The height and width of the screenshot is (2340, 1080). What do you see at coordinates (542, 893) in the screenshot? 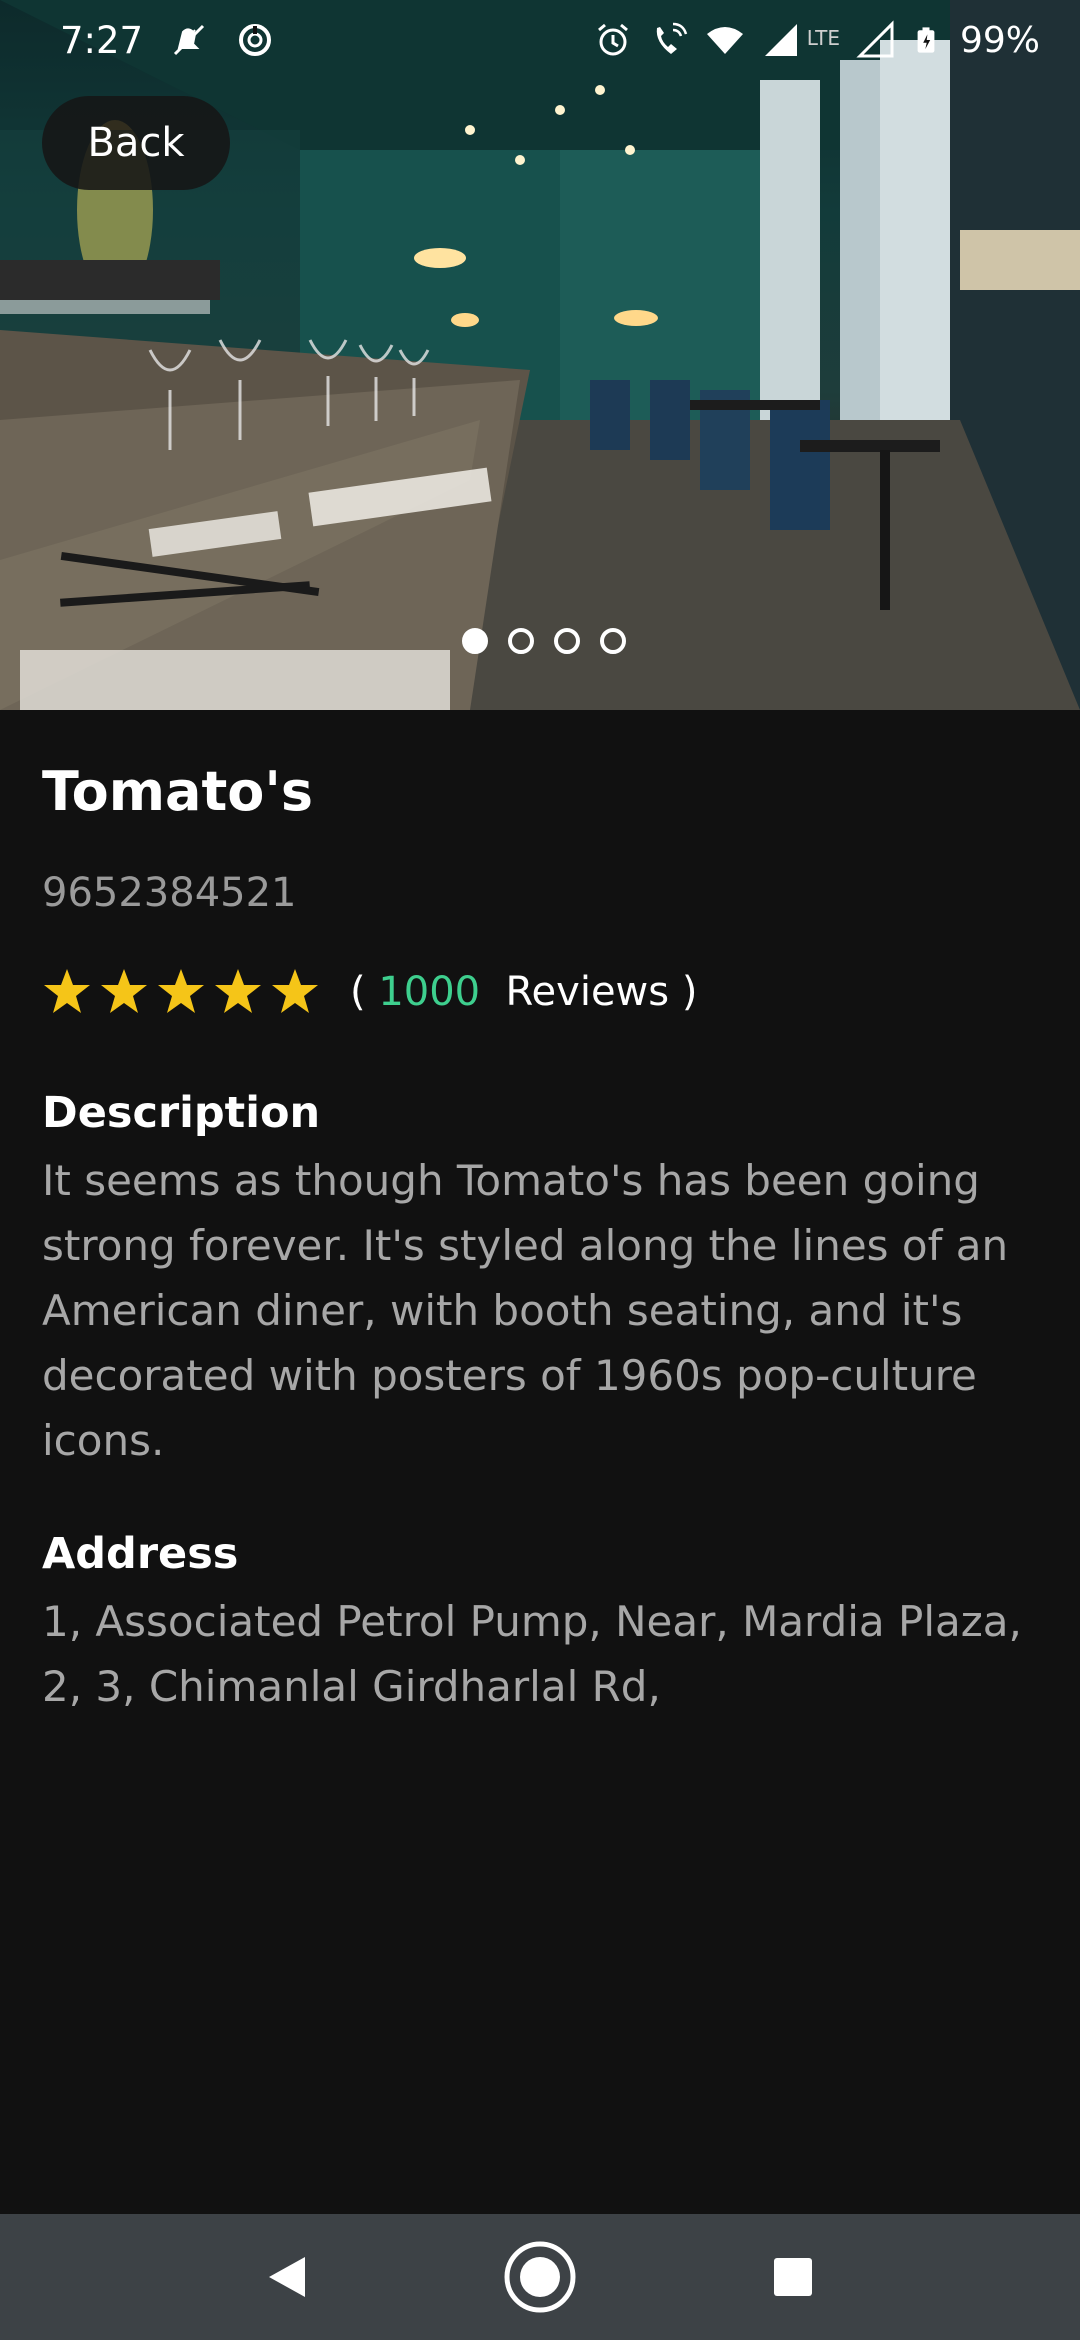
I see `restaurant-phone: 9652384521` at bounding box center [542, 893].